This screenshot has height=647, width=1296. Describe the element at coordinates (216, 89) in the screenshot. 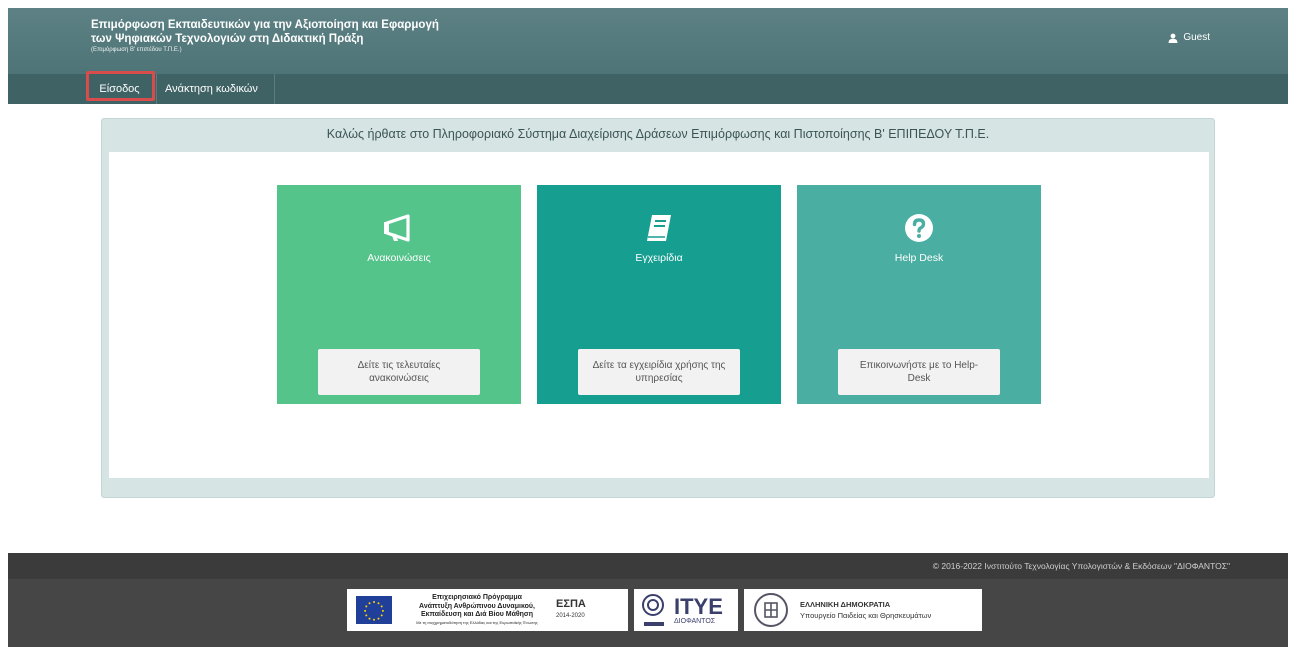

I see `nav-recover-passwords: Ανάκτηση κωδικών` at that location.